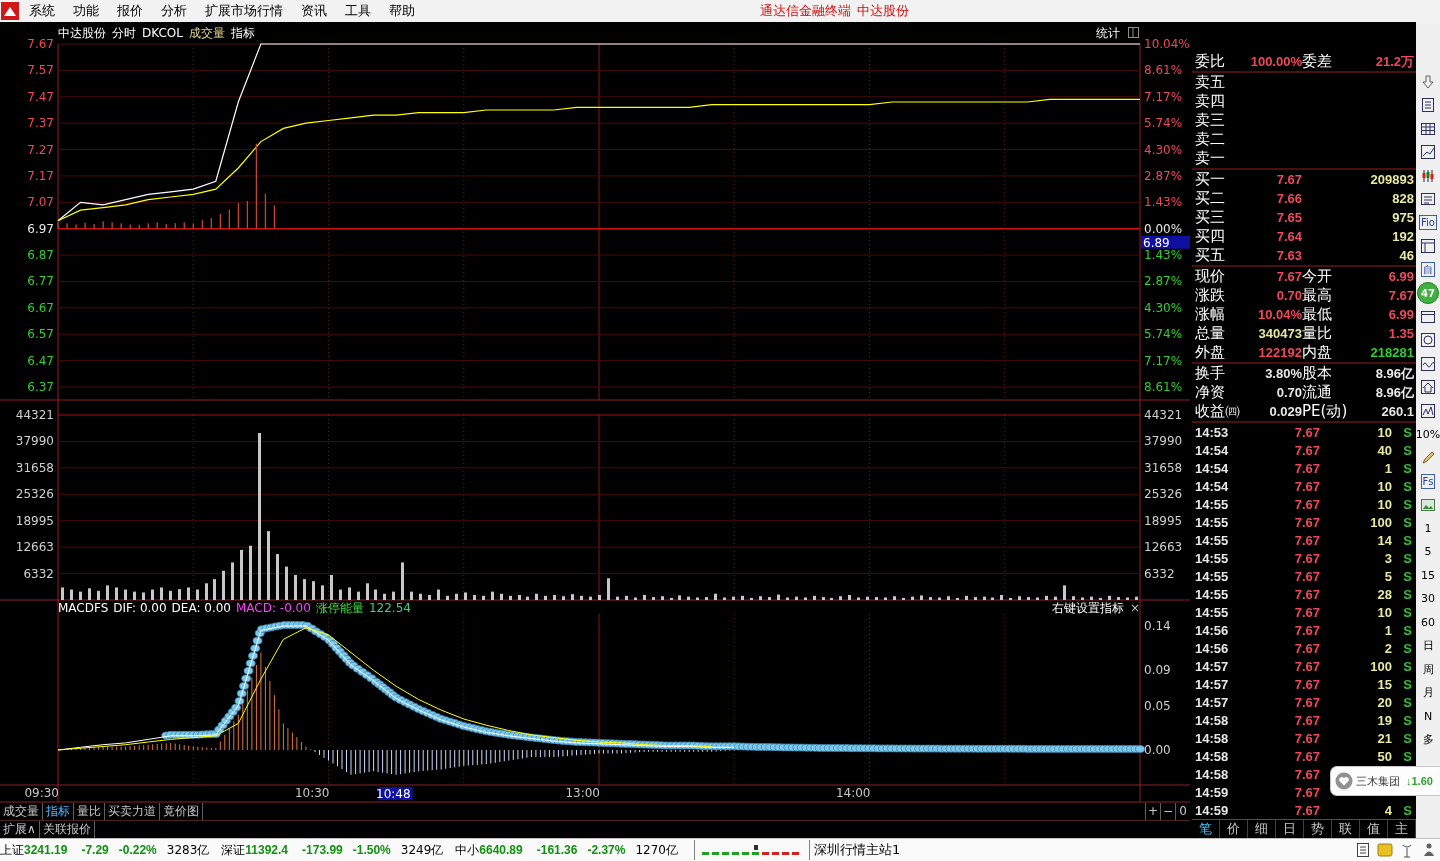  I want to click on table-icon, so click(1428, 246).